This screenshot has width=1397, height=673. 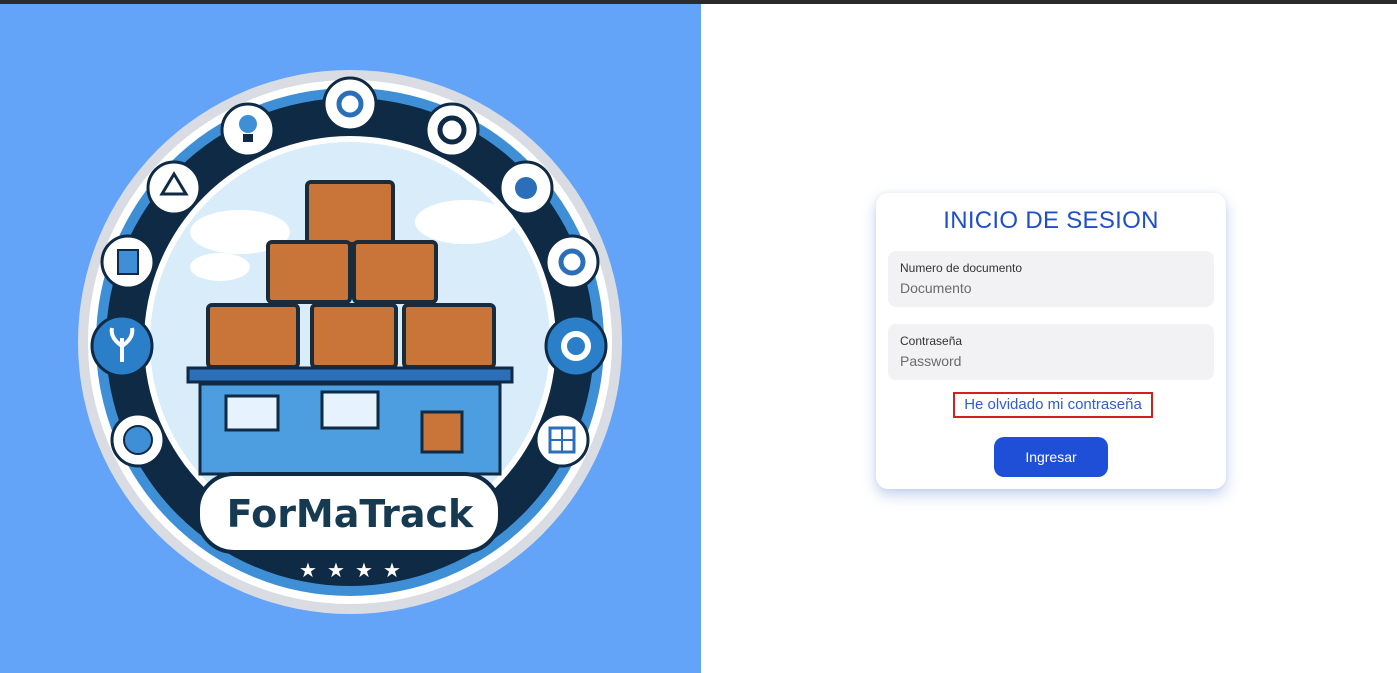 I want to click on document-field: Numero de documento, so click(x=1051, y=279).